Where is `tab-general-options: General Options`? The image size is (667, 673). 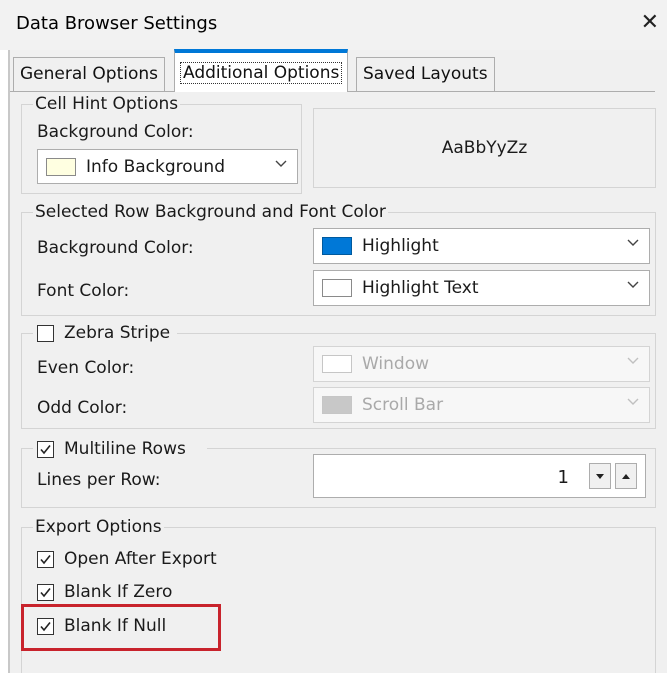 tab-general-options: General Options is located at coordinates (89, 74).